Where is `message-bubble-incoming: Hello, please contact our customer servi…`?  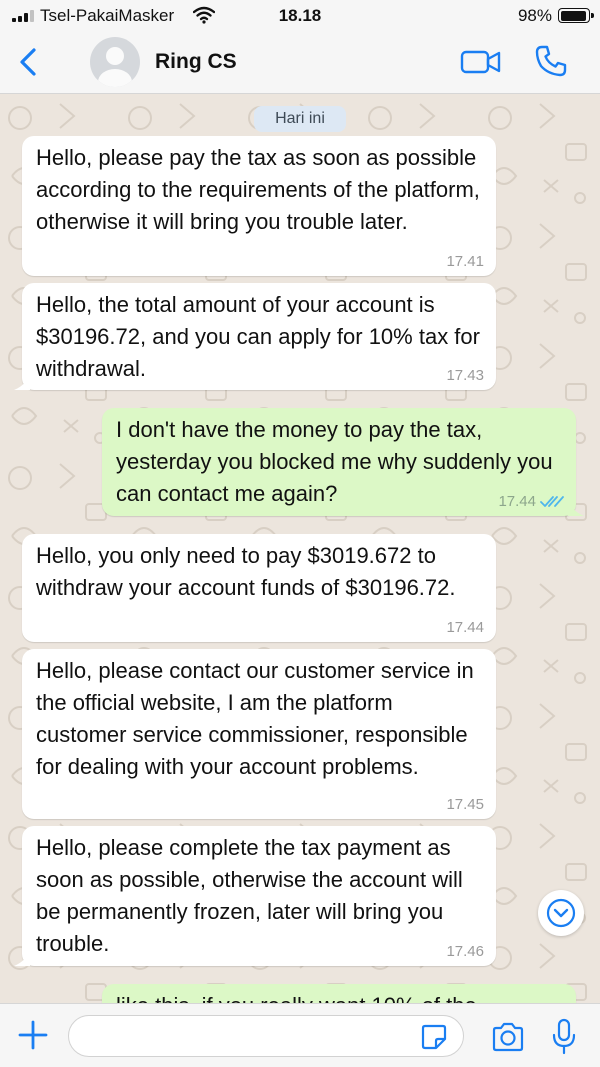 message-bubble-incoming: Hello, please contact our customer servi… is located at coordinates (259, 734).